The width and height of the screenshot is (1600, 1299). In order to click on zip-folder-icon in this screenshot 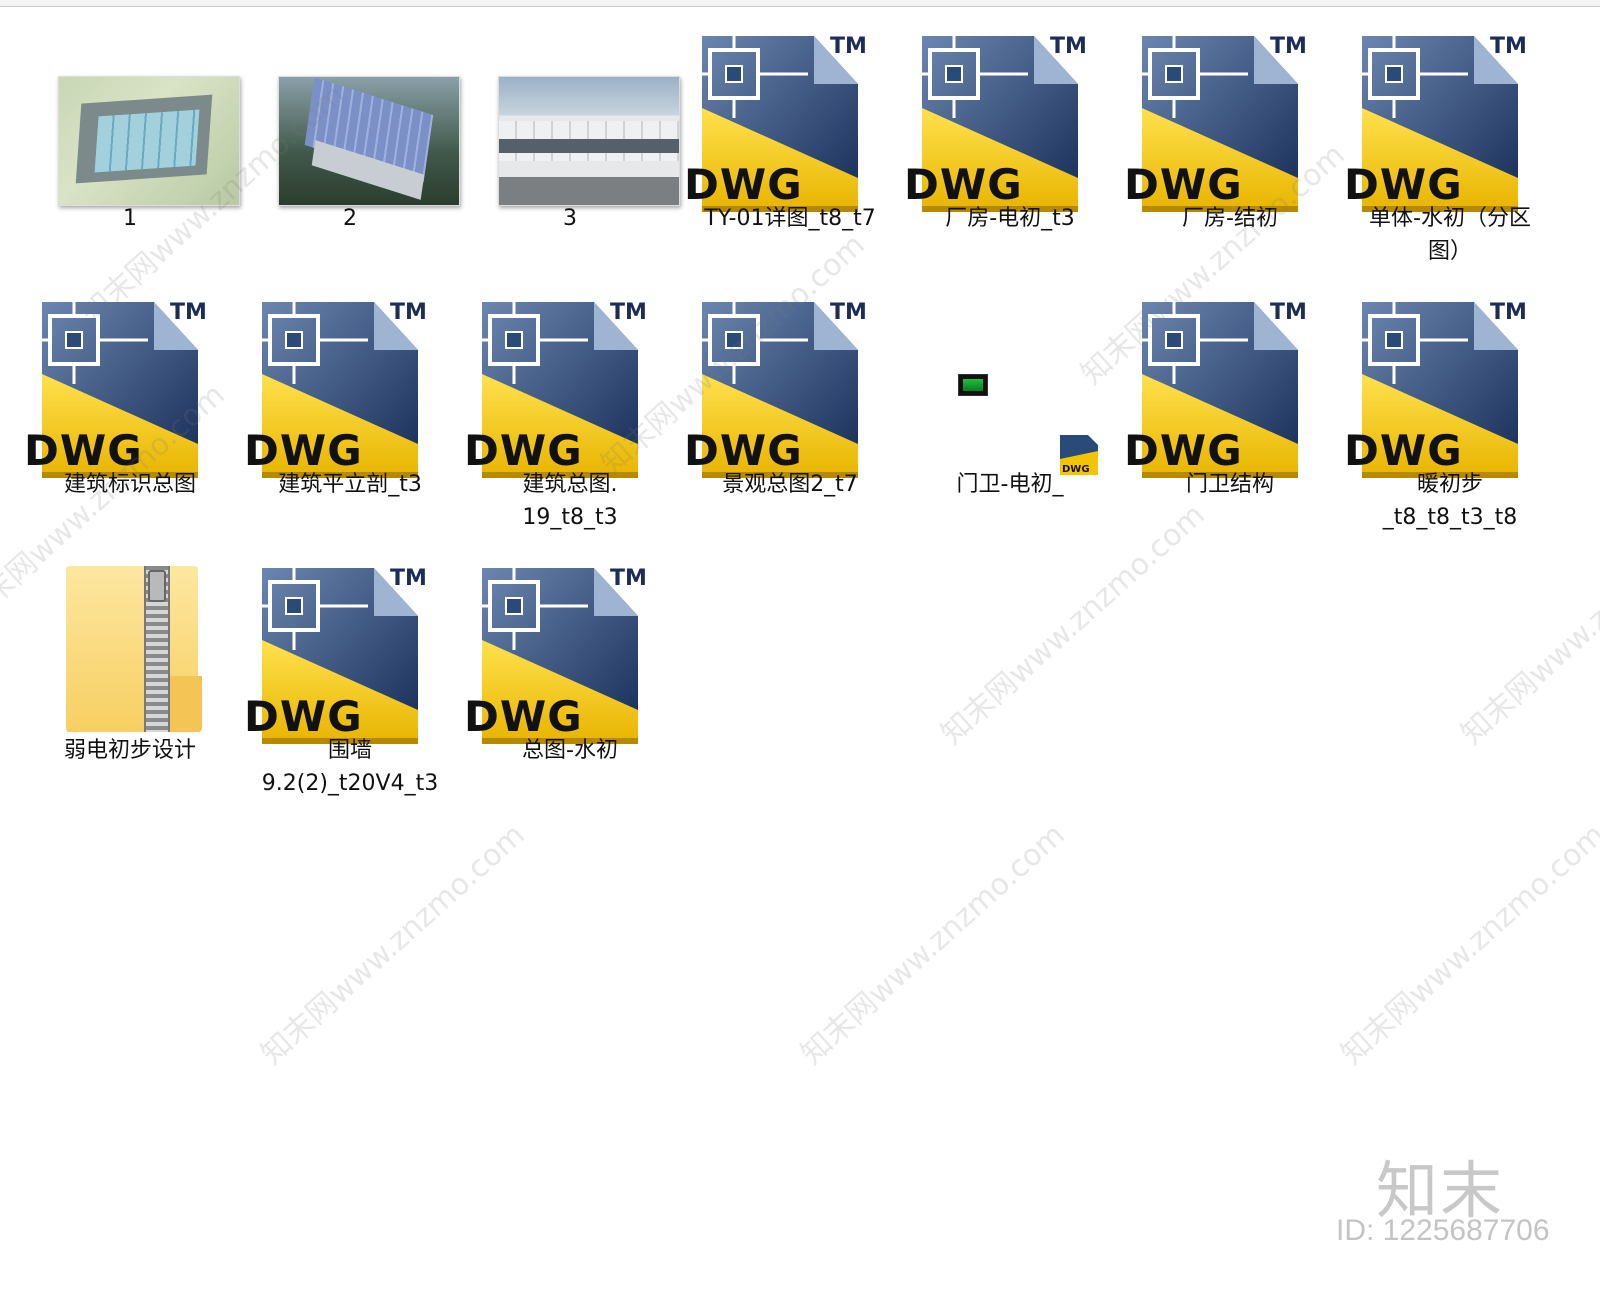, I will do `click(136, 651)`.